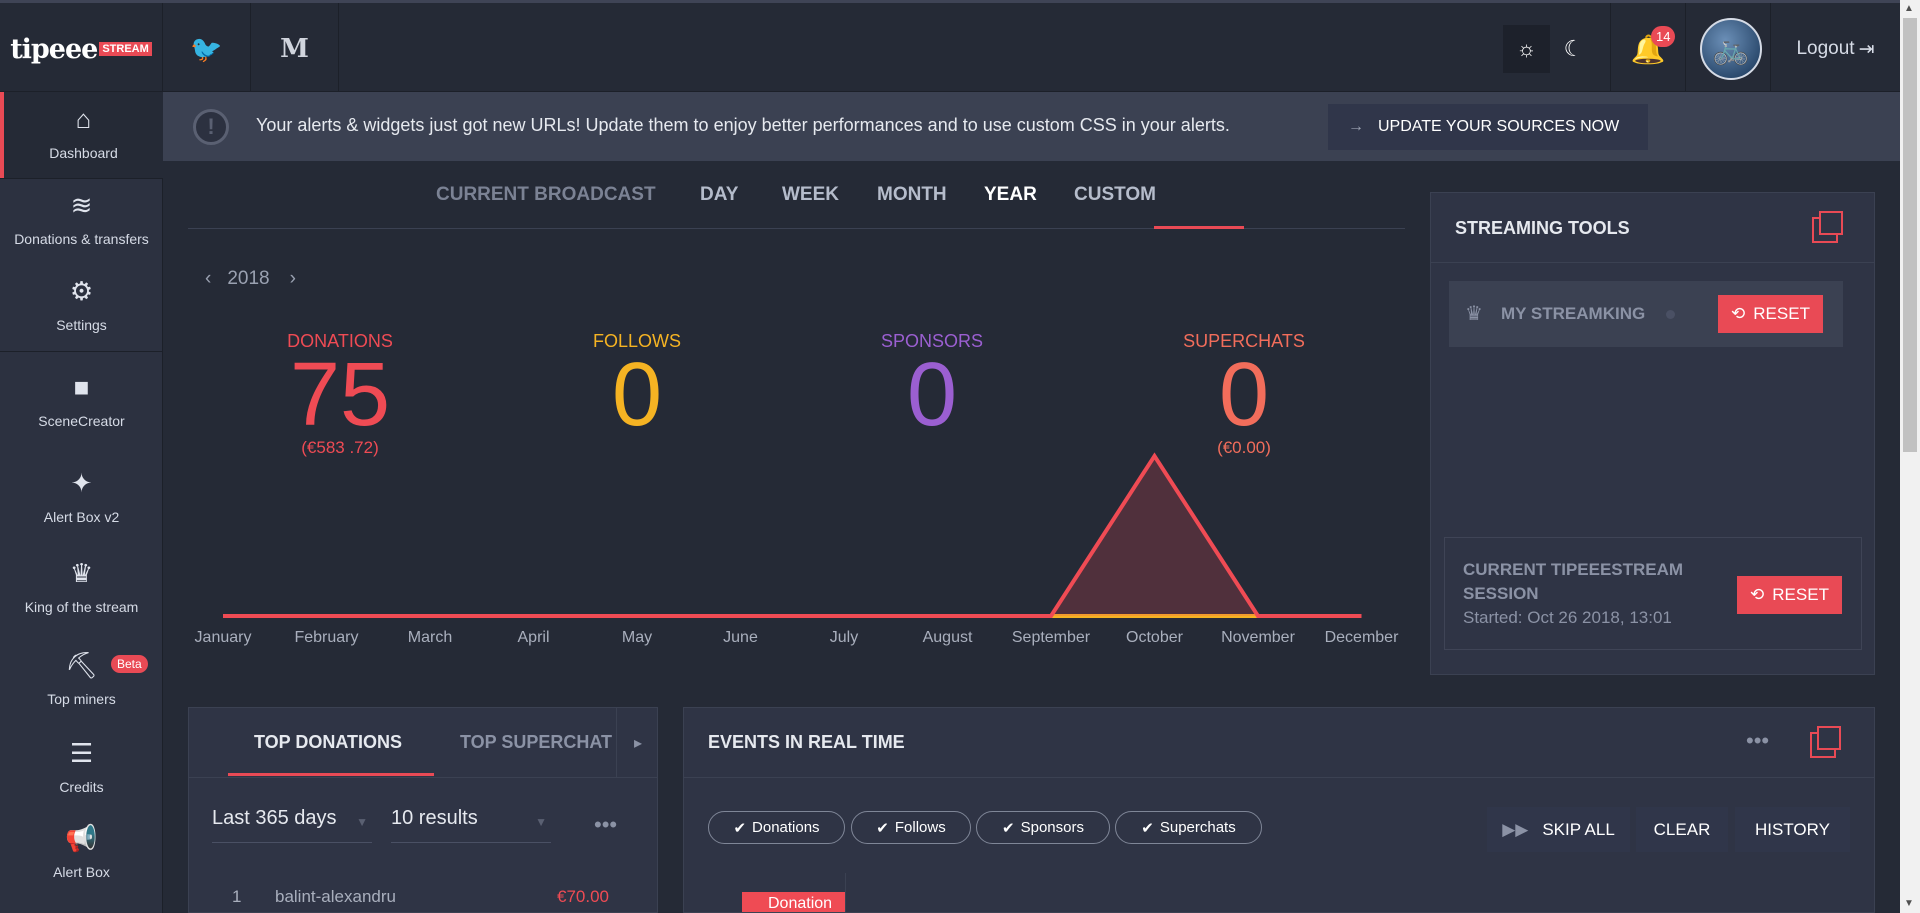 Image resolution: width=1920 pixels, height=913 pixels. Describe the element at coordinates (81, 135) in the screenshot. I see `sidebar-item-dashboard: ⌂ Dashboard` at that location.